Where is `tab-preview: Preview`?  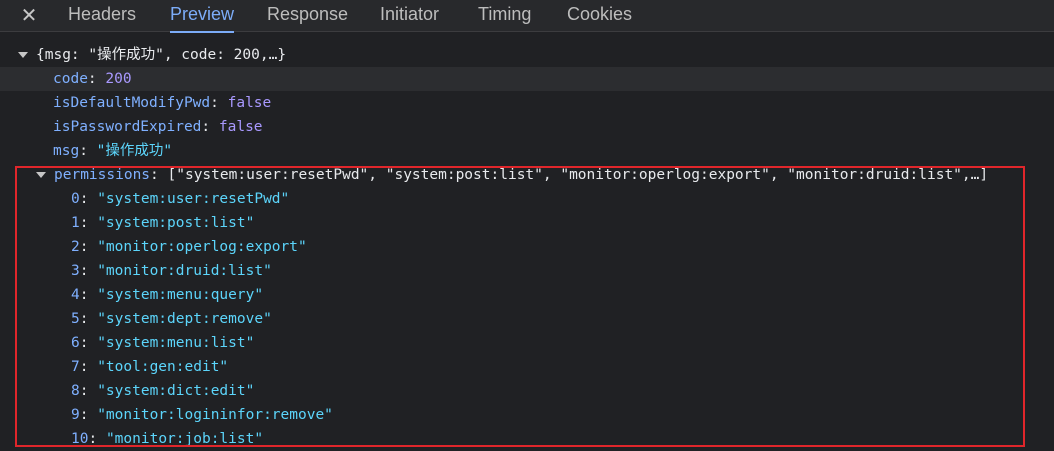
tab-preview: Preview is located at coordinates (202, 16).